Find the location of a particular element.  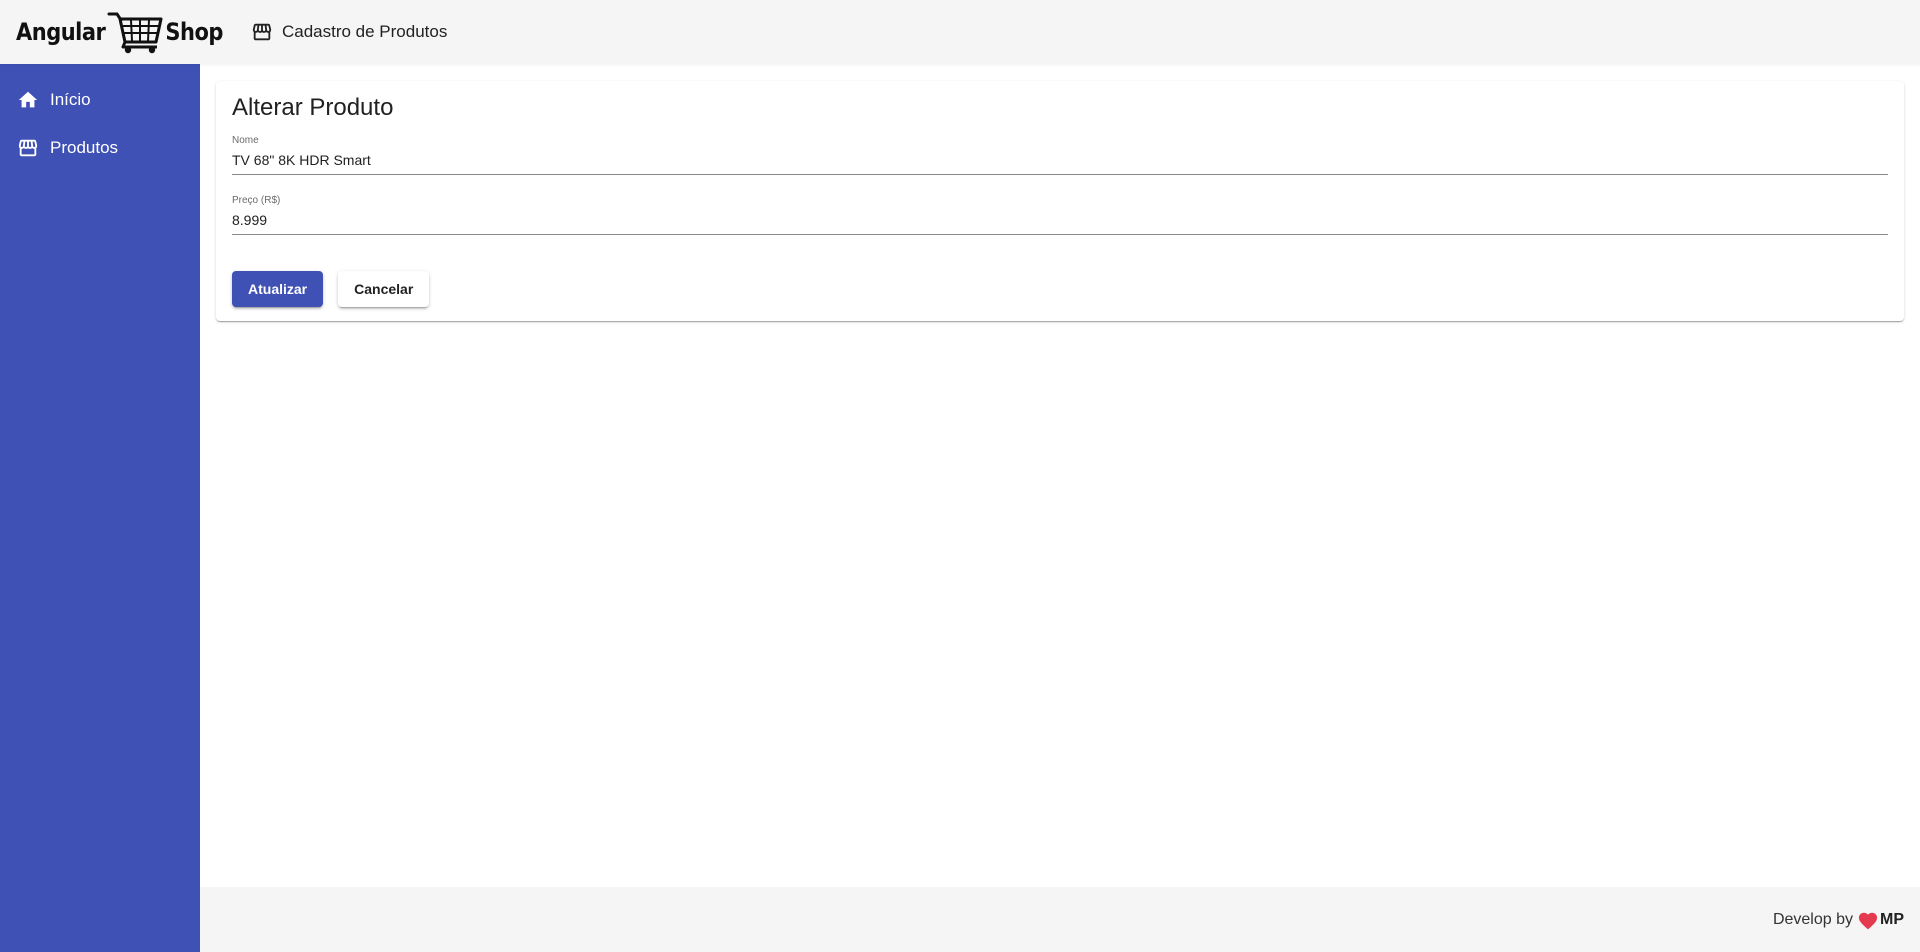

price-field: Preço (R$) is located at coordinates (1060, 215).